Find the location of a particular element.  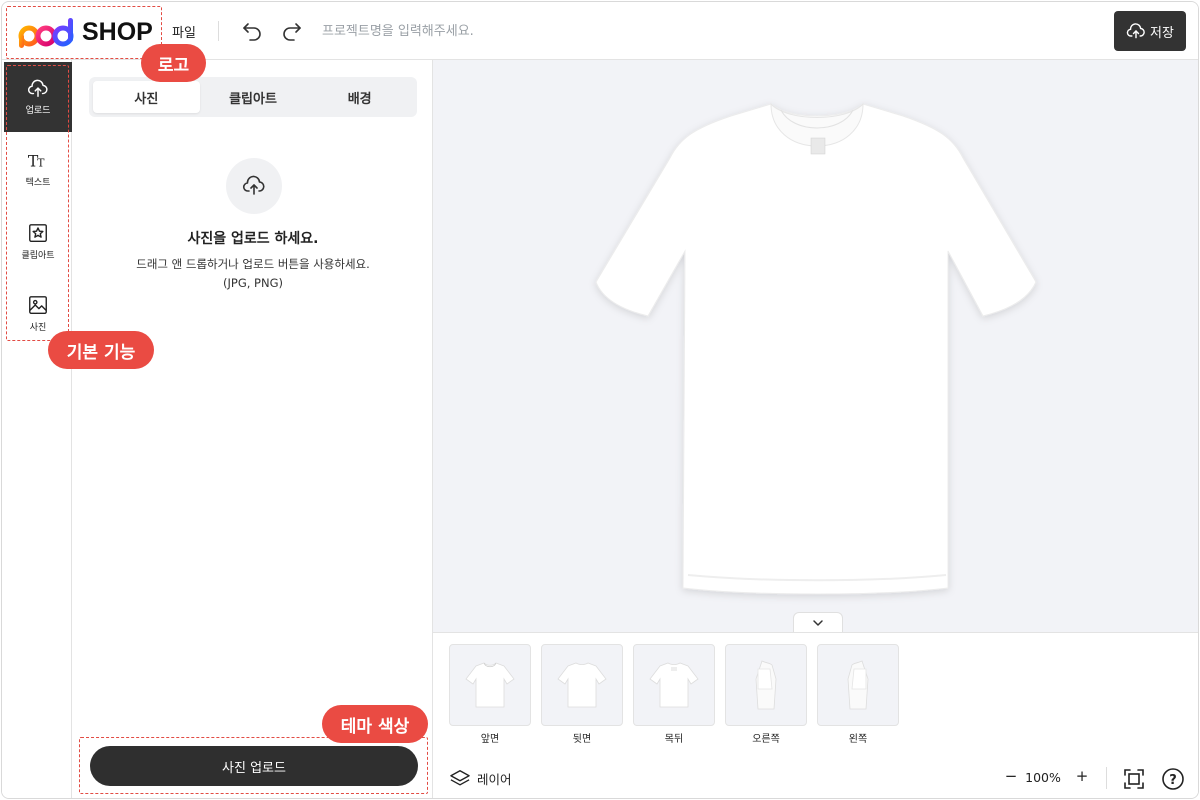

logo-text: SHOP is located at coordinates (117, 31).